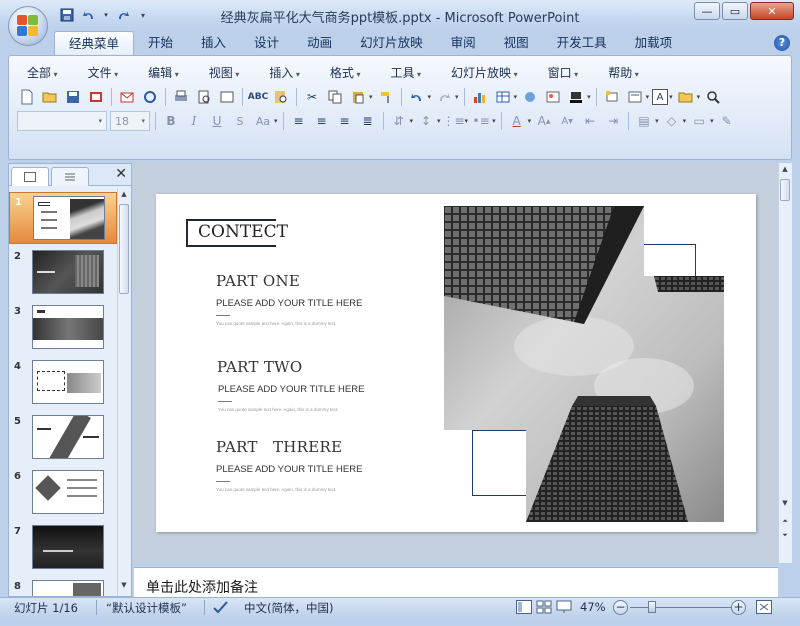 This screenshot has height=626, width=800. I want to click on slide-thumbnail: 6, so click(63, 493).